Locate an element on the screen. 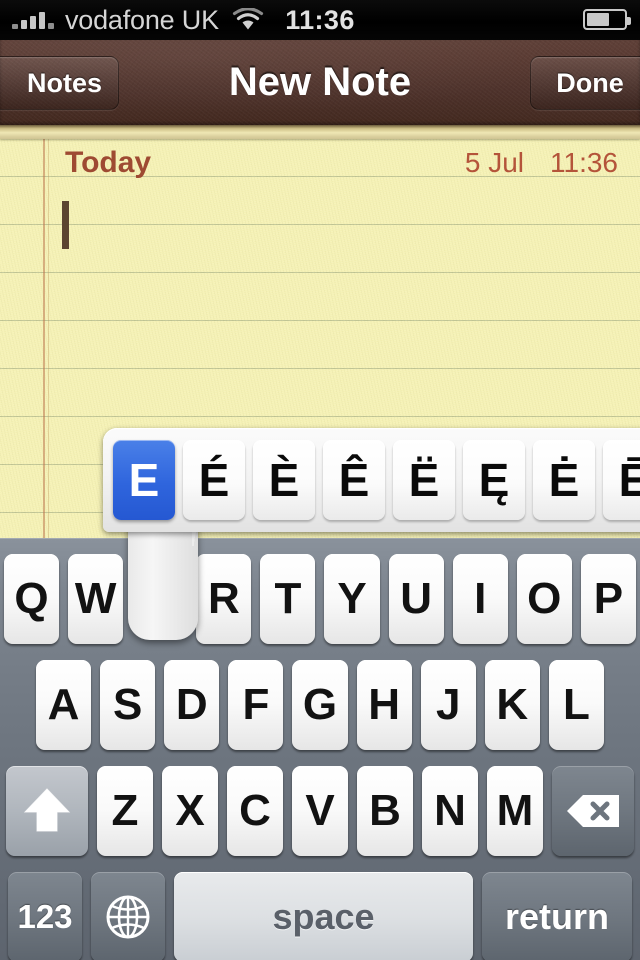 This screenshot has width=640, height=960. shift-arrow-icon is located at coordinates (47, 810).